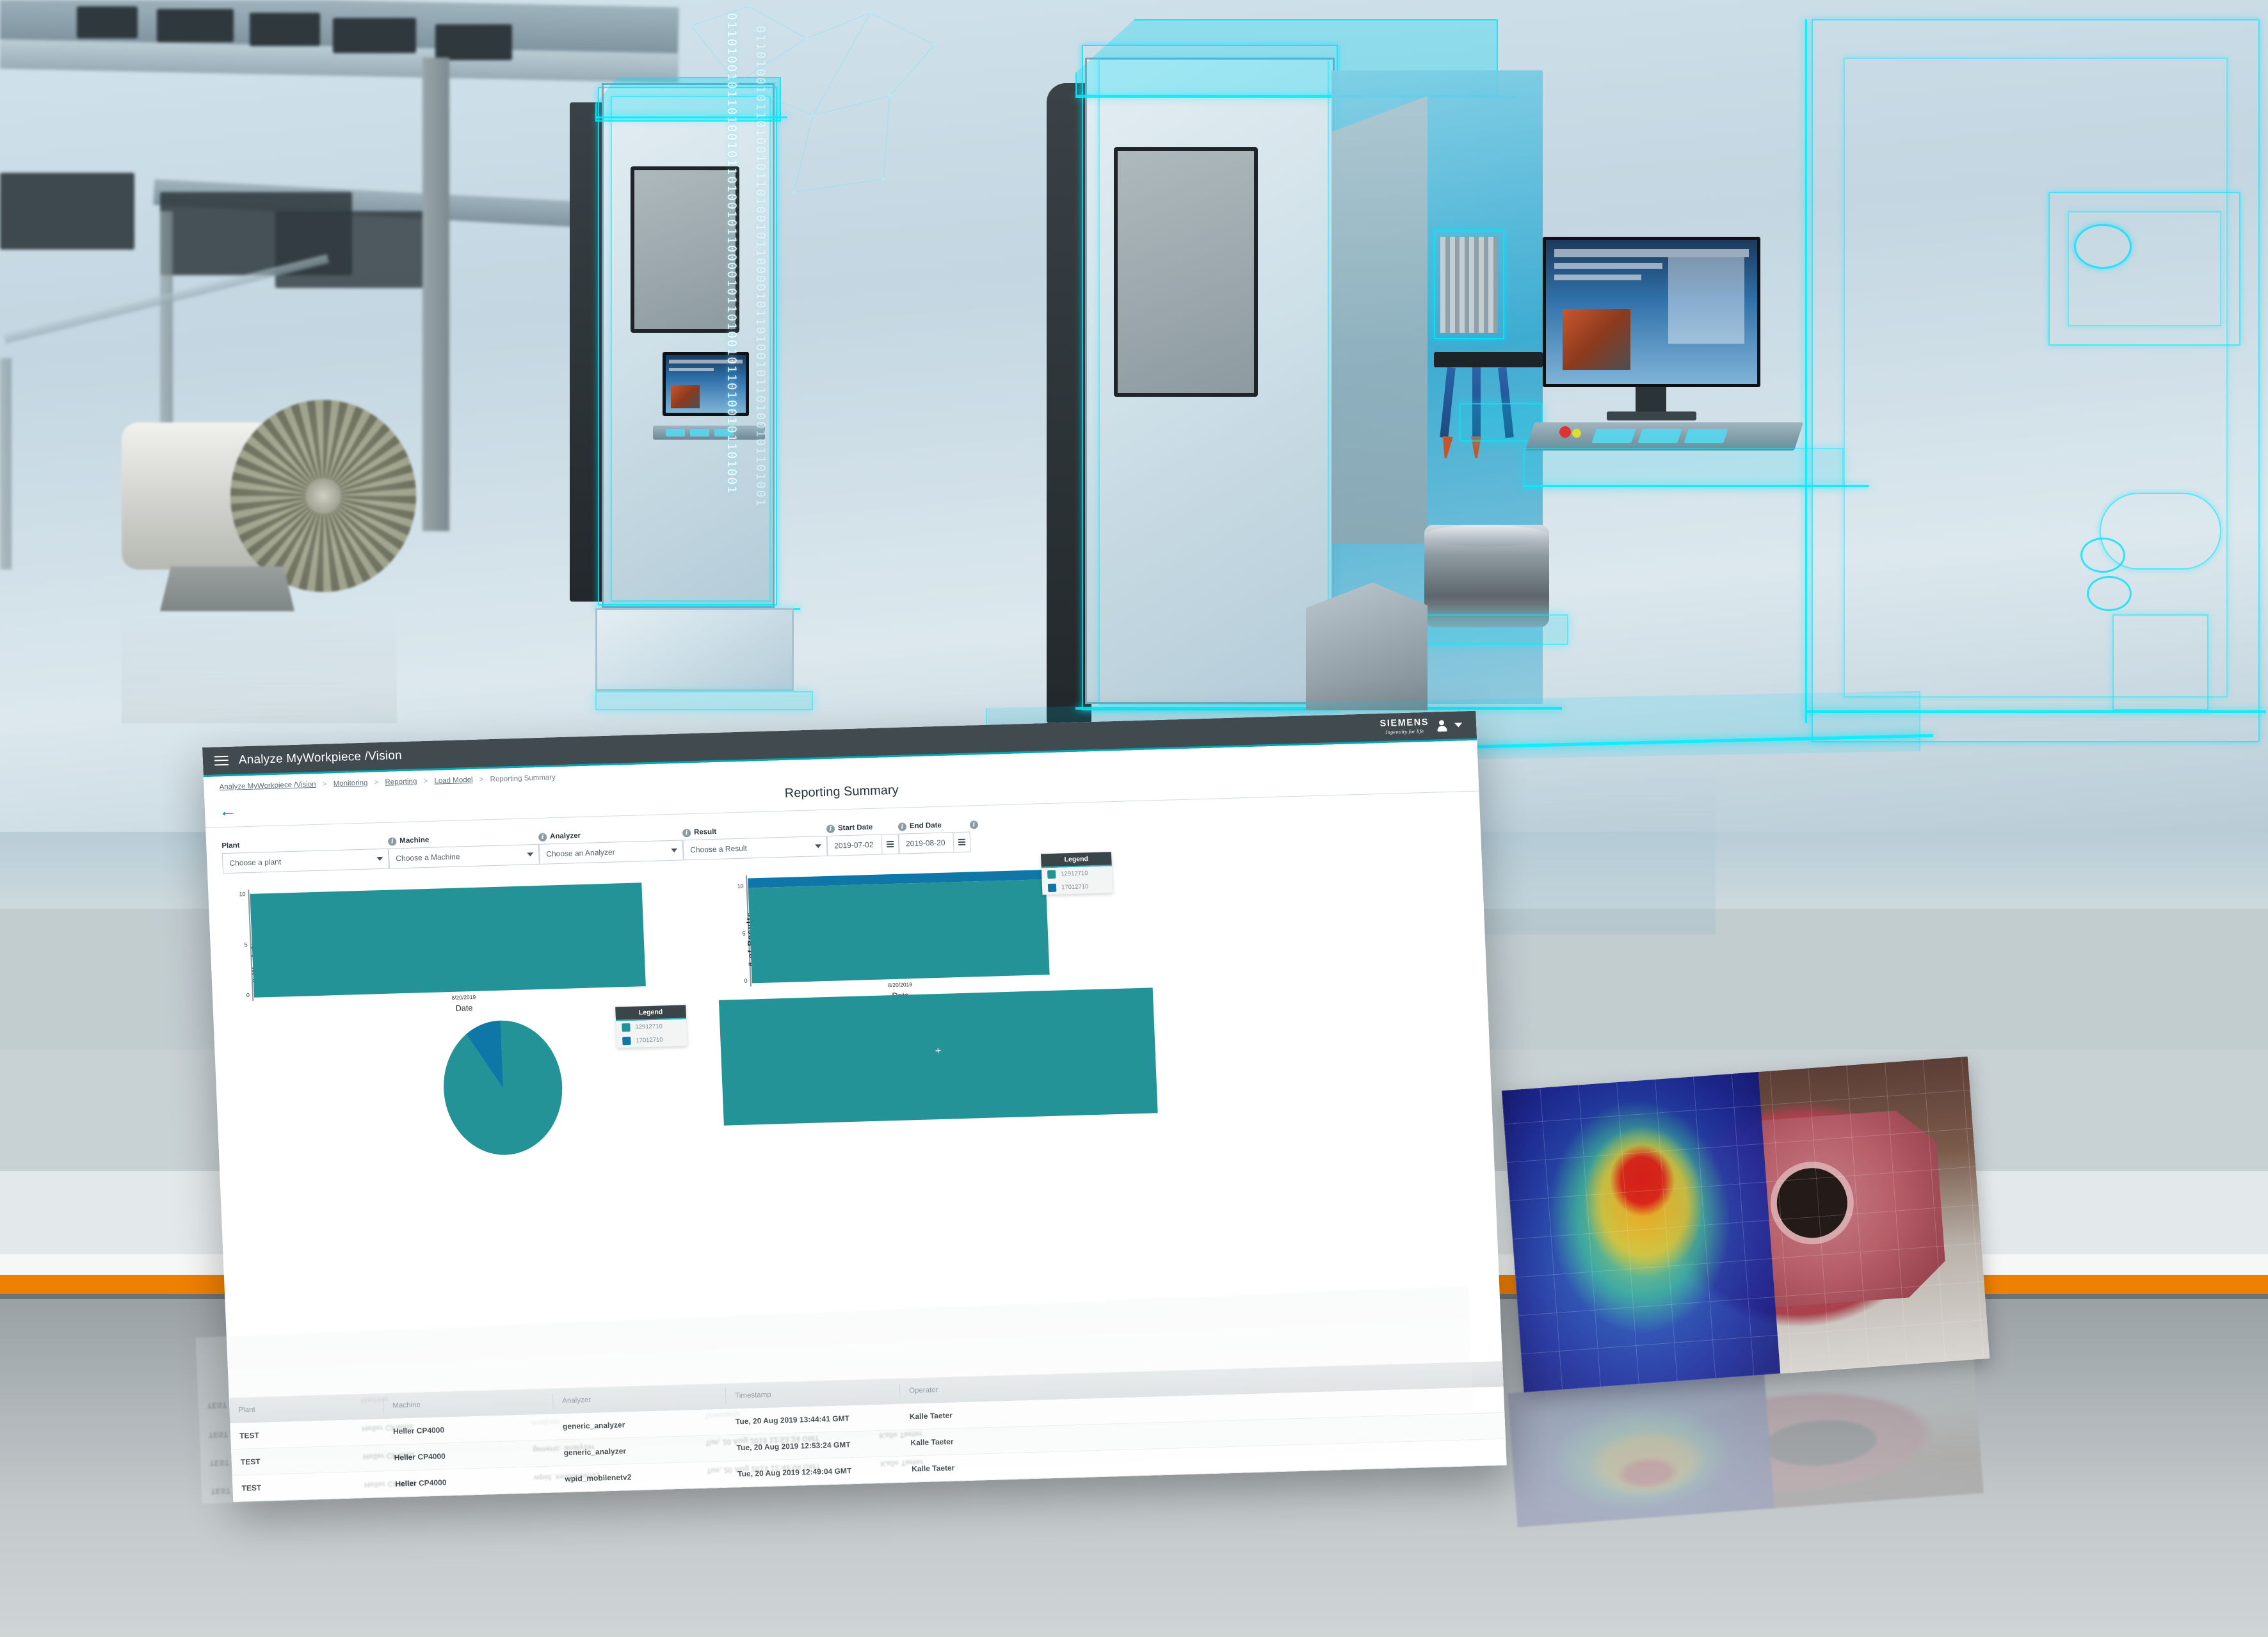 Image resolution: width=2268 pixels, height=1637 pixels. What do you see at coordinates (305, 861) in the screenshot?
I see `plant-select: Choose a plant` at bounding box center [305, 861].